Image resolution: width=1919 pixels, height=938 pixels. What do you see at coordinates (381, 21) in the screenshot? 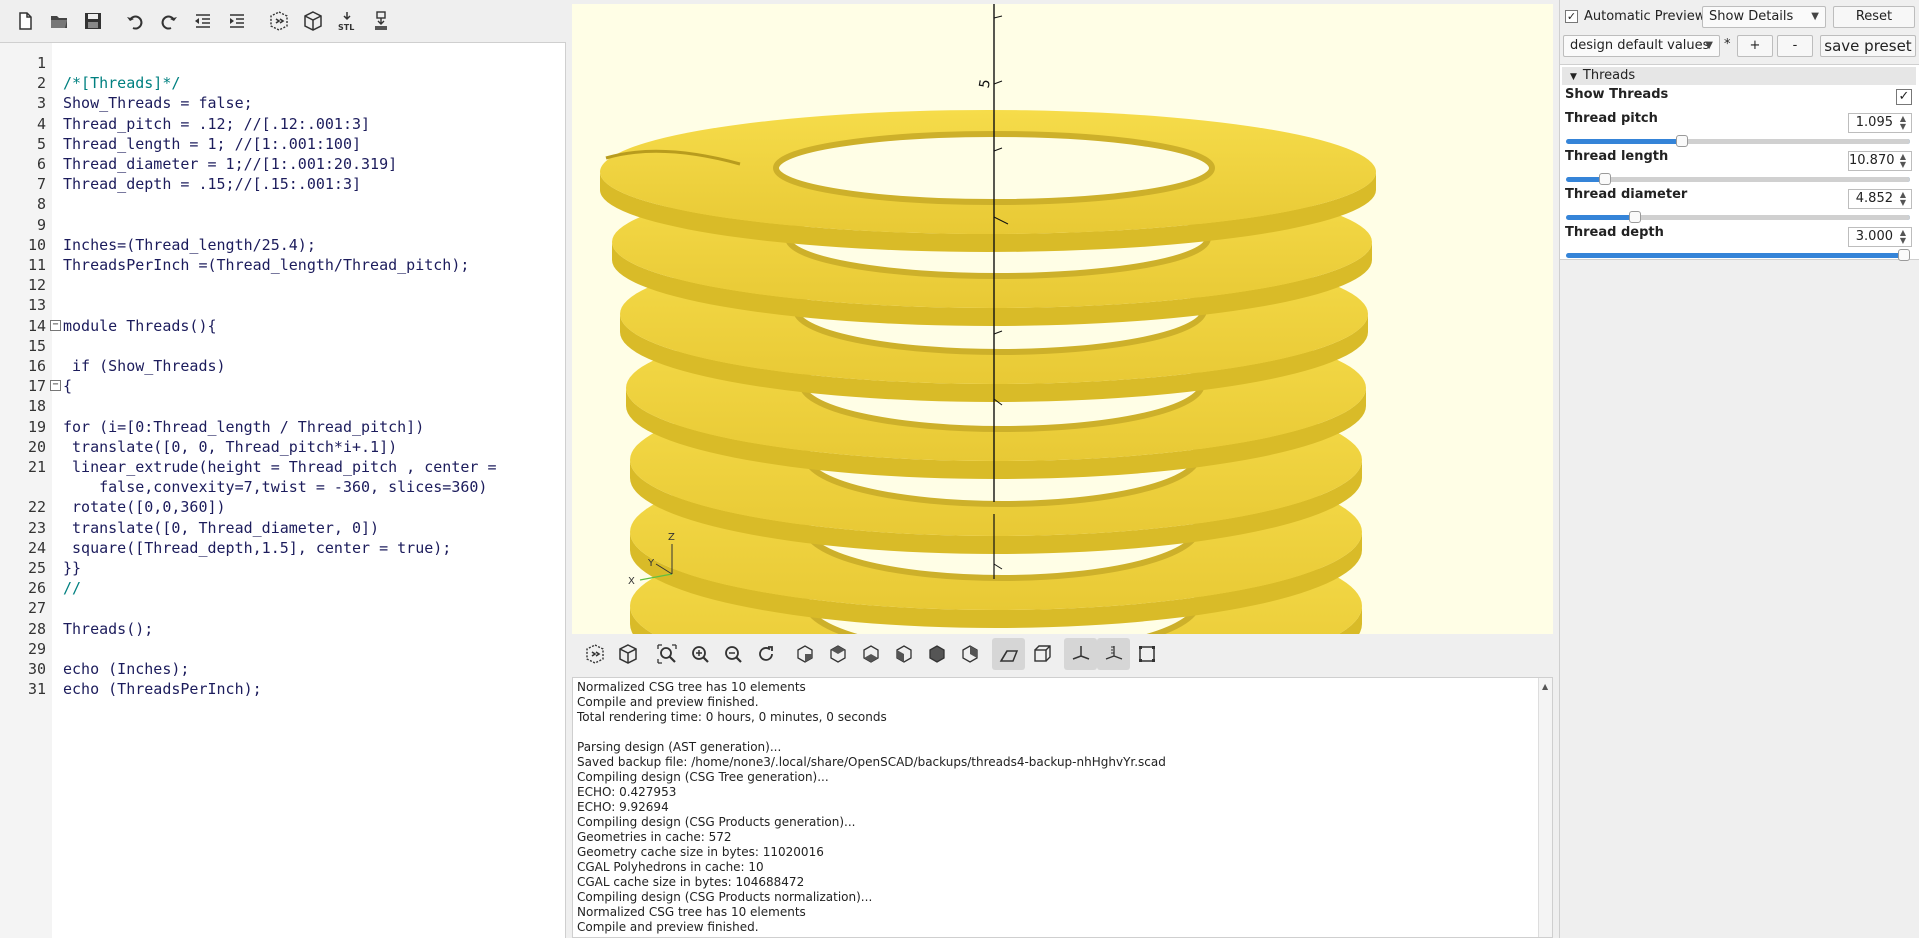
I see `send-to-print-icon` at bounding box center [381, 21].